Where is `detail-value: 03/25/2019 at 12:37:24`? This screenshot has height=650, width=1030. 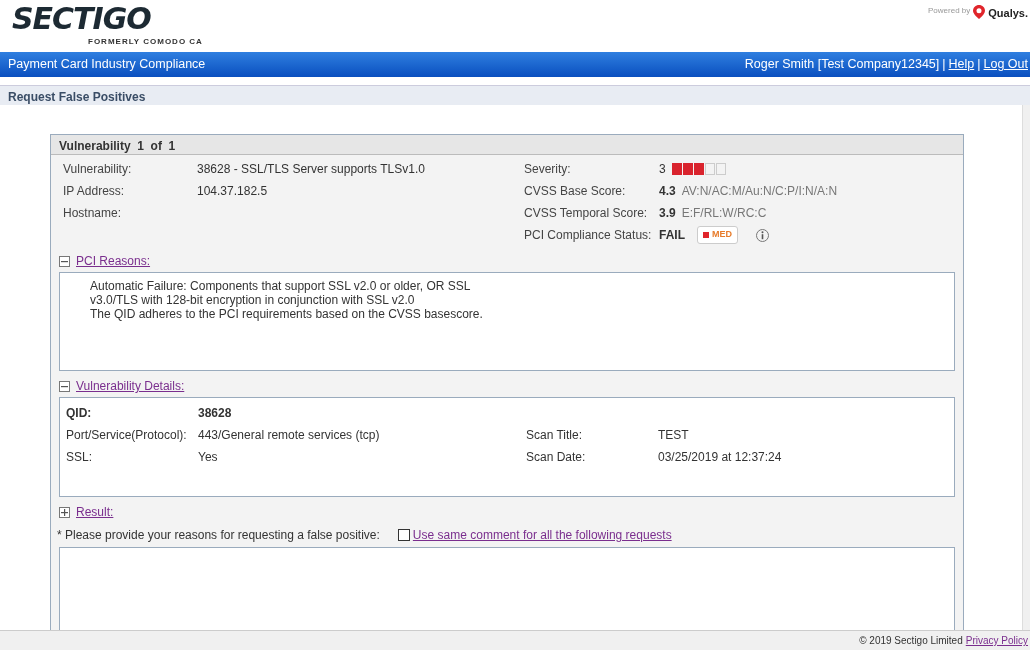
detail-value: 03/25/2019 at 12:37:24 is located at coordinates (720, 457).